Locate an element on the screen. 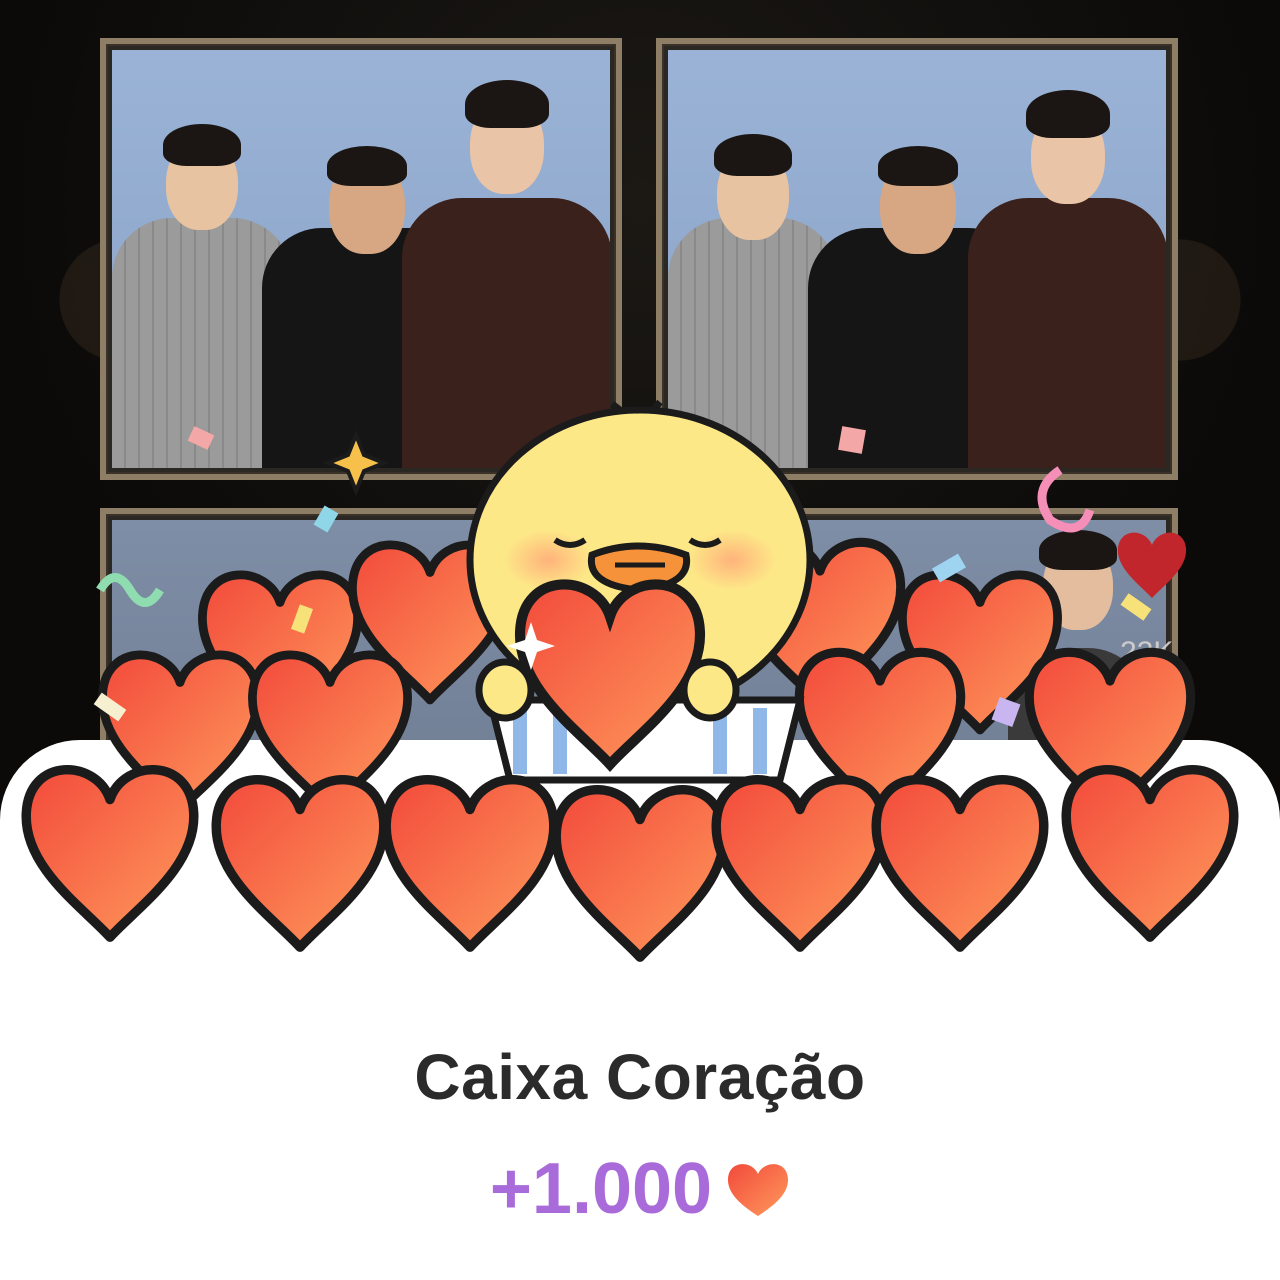  heart-icon is located at coordinates (758, 1190).